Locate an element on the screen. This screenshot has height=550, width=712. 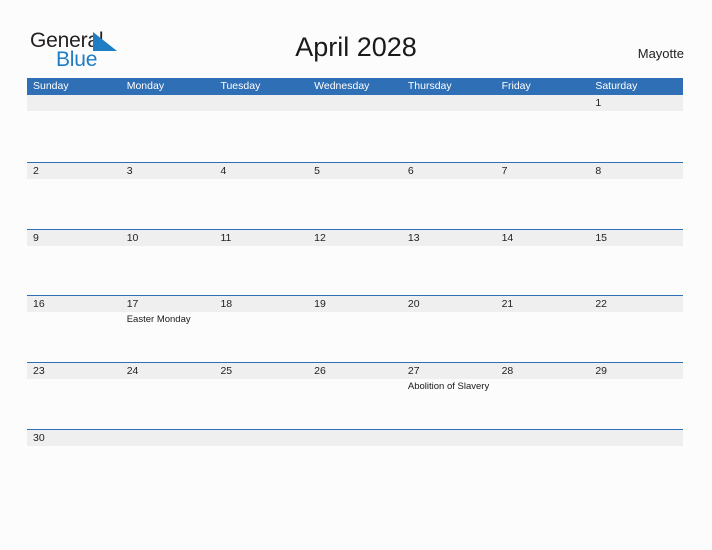
day-cell-12: 12 is located at coordinates (355, 262).